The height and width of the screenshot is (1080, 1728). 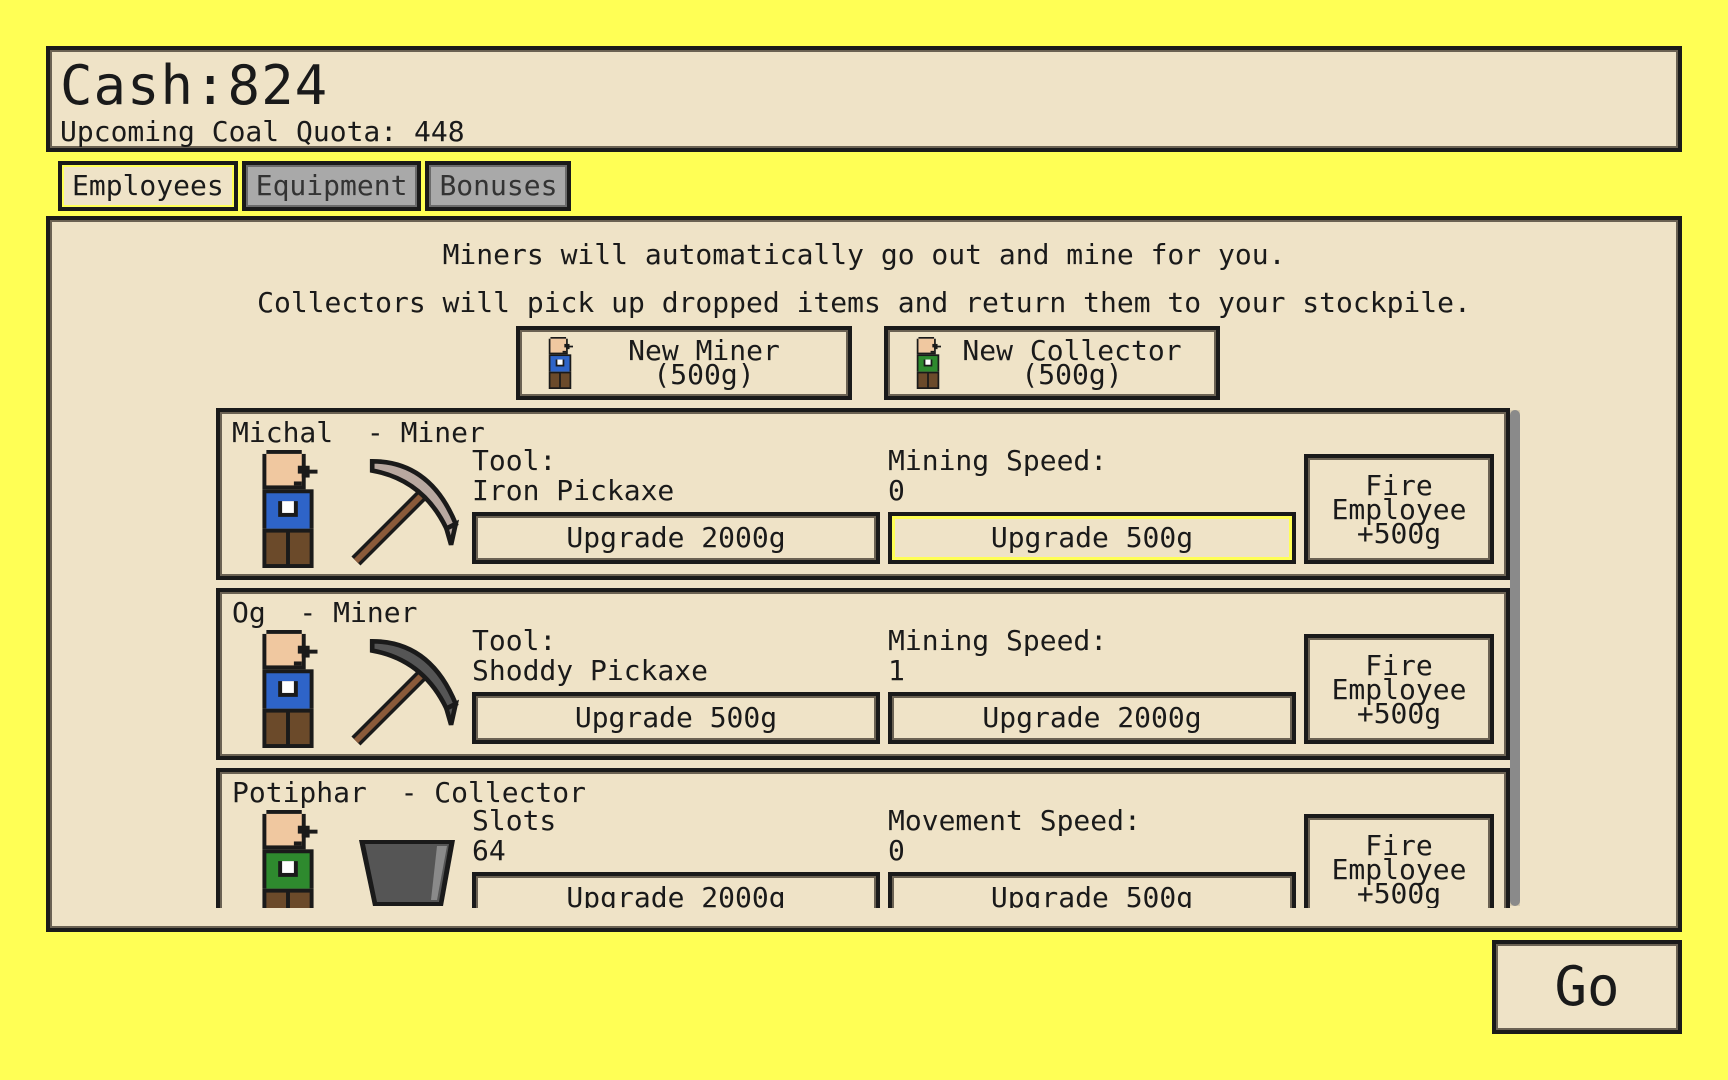 What do you see at coordinates (896, 670) in the screenshot?
I see `speed-value: 1` at bounding box center [896, 670].